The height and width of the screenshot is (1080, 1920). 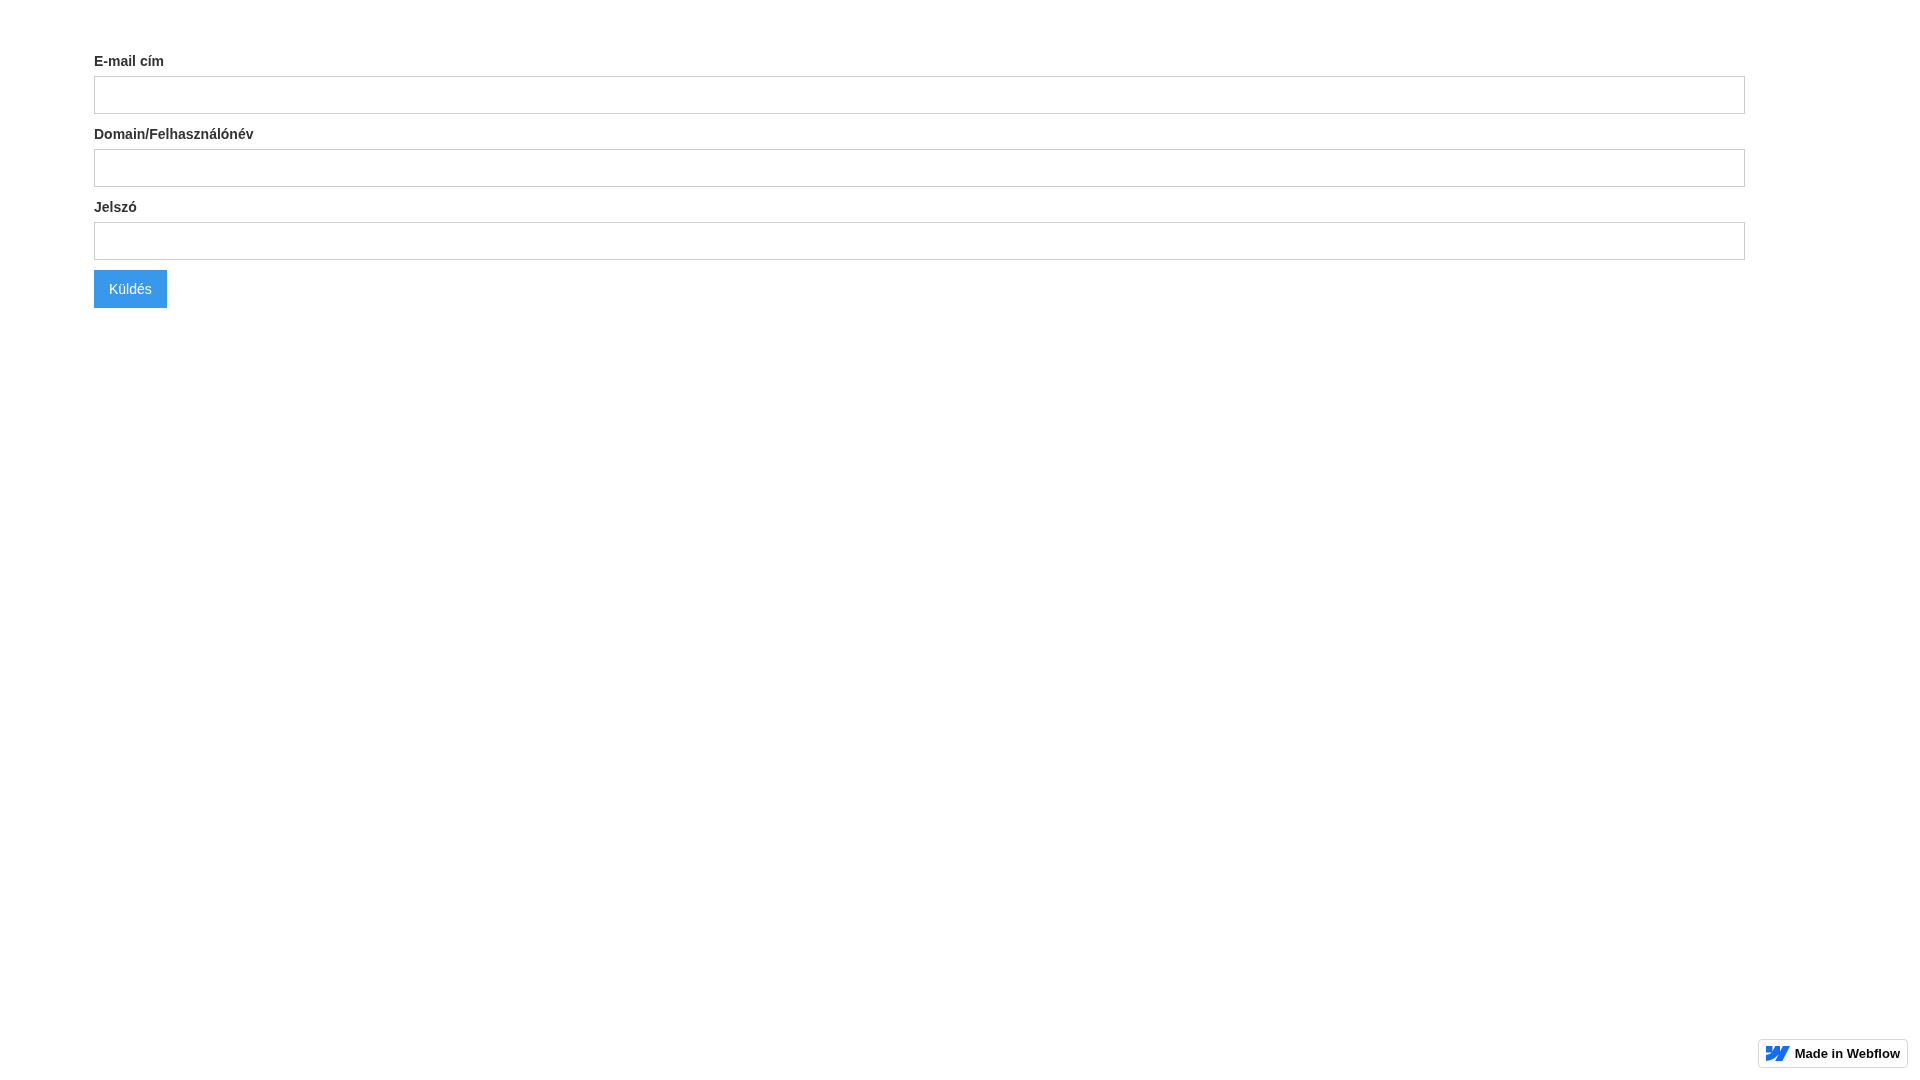 I want to click on webflow-badge: Made in Webflow, so click(x=1832, y=1053).